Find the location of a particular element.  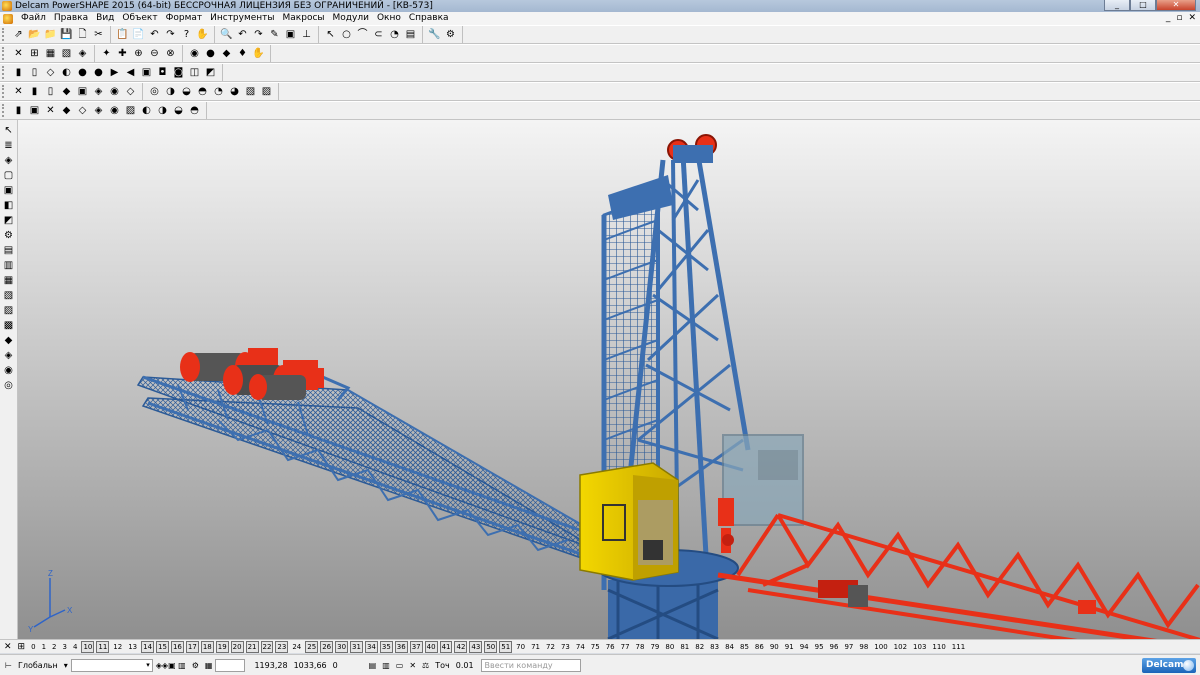

toolbar-button: 📋 is located at coordinates (122, 34).